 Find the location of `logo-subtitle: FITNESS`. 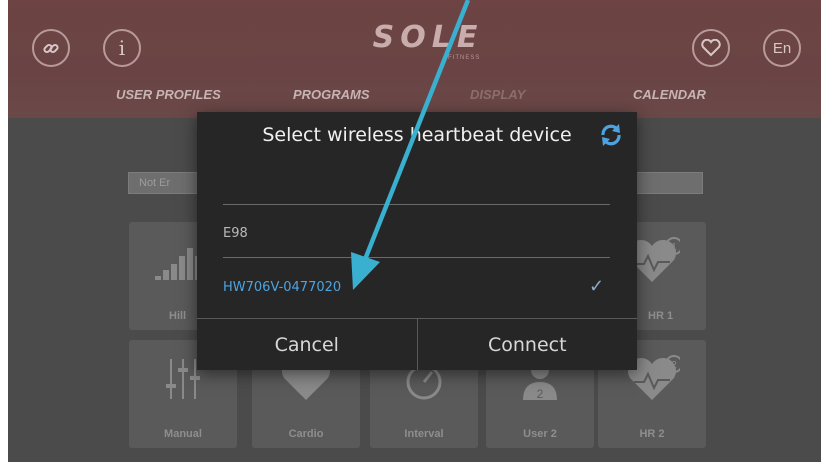

logo-subtitle: FITNESS is located at coordinates (464, 58).